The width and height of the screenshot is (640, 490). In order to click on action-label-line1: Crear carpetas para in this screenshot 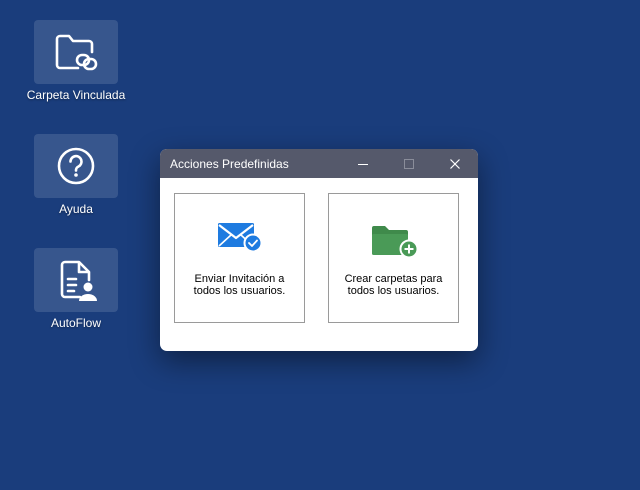, I will do `click(393, 279)`.